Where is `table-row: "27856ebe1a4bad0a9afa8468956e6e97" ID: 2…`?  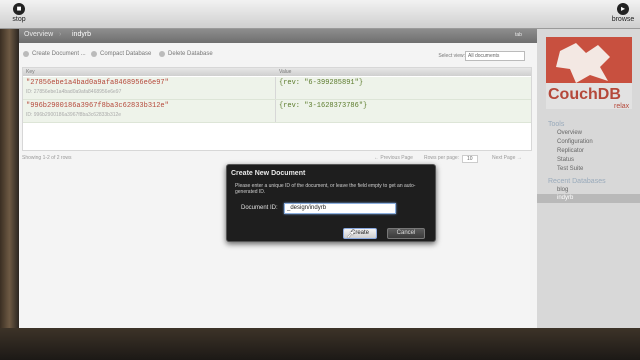
table-row: "27856ebe1a4bad0a9afa8468956e6e97" ID: 2… is located at coordinates (277, 88).